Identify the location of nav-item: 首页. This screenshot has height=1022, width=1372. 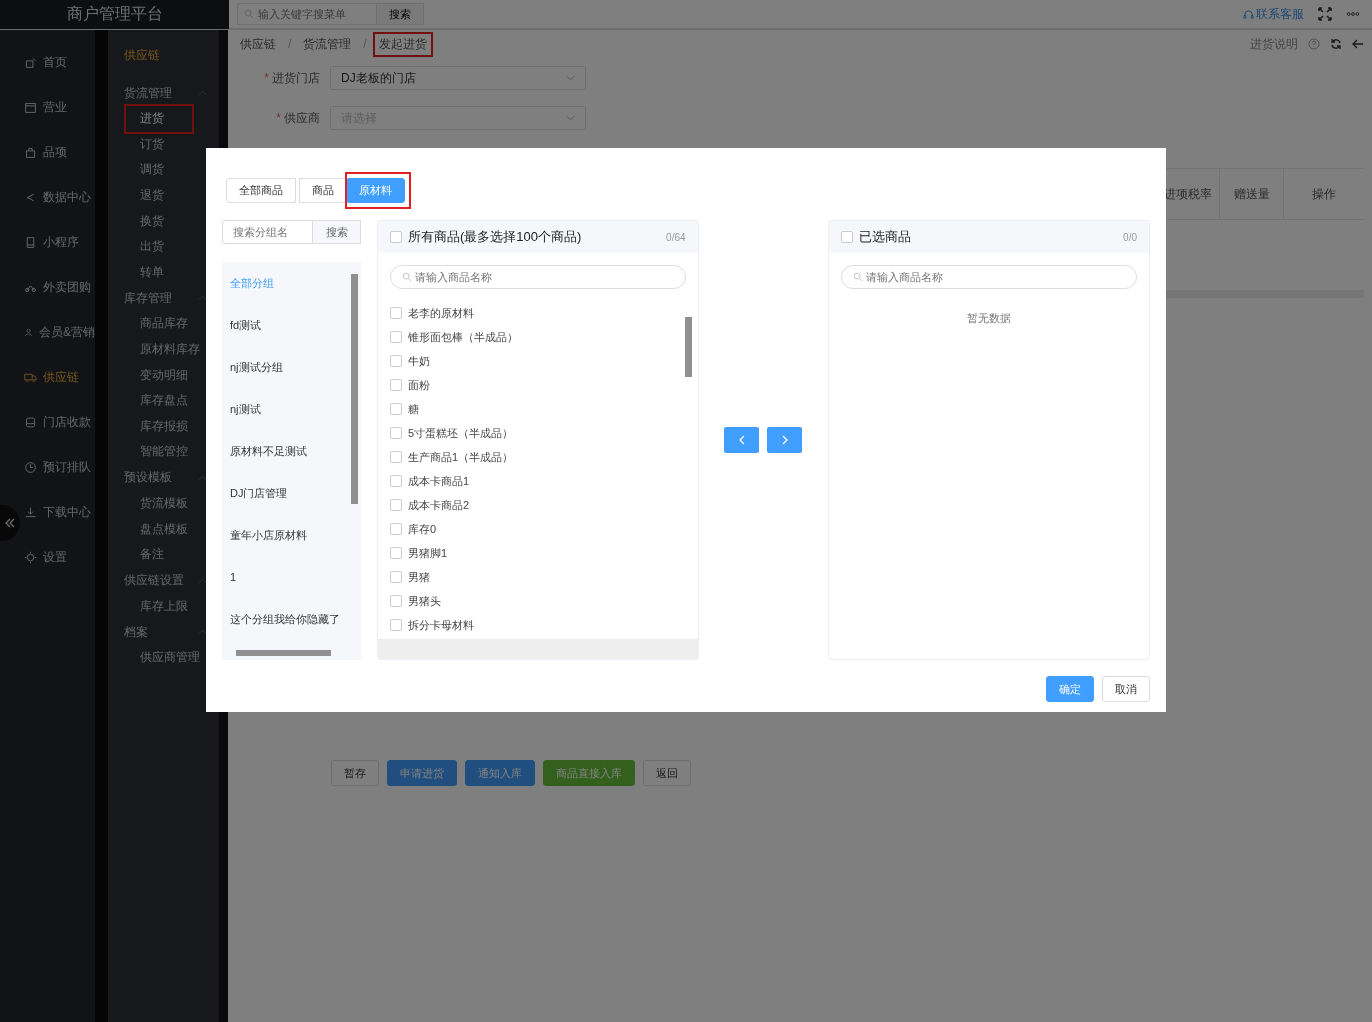
(58, 62).